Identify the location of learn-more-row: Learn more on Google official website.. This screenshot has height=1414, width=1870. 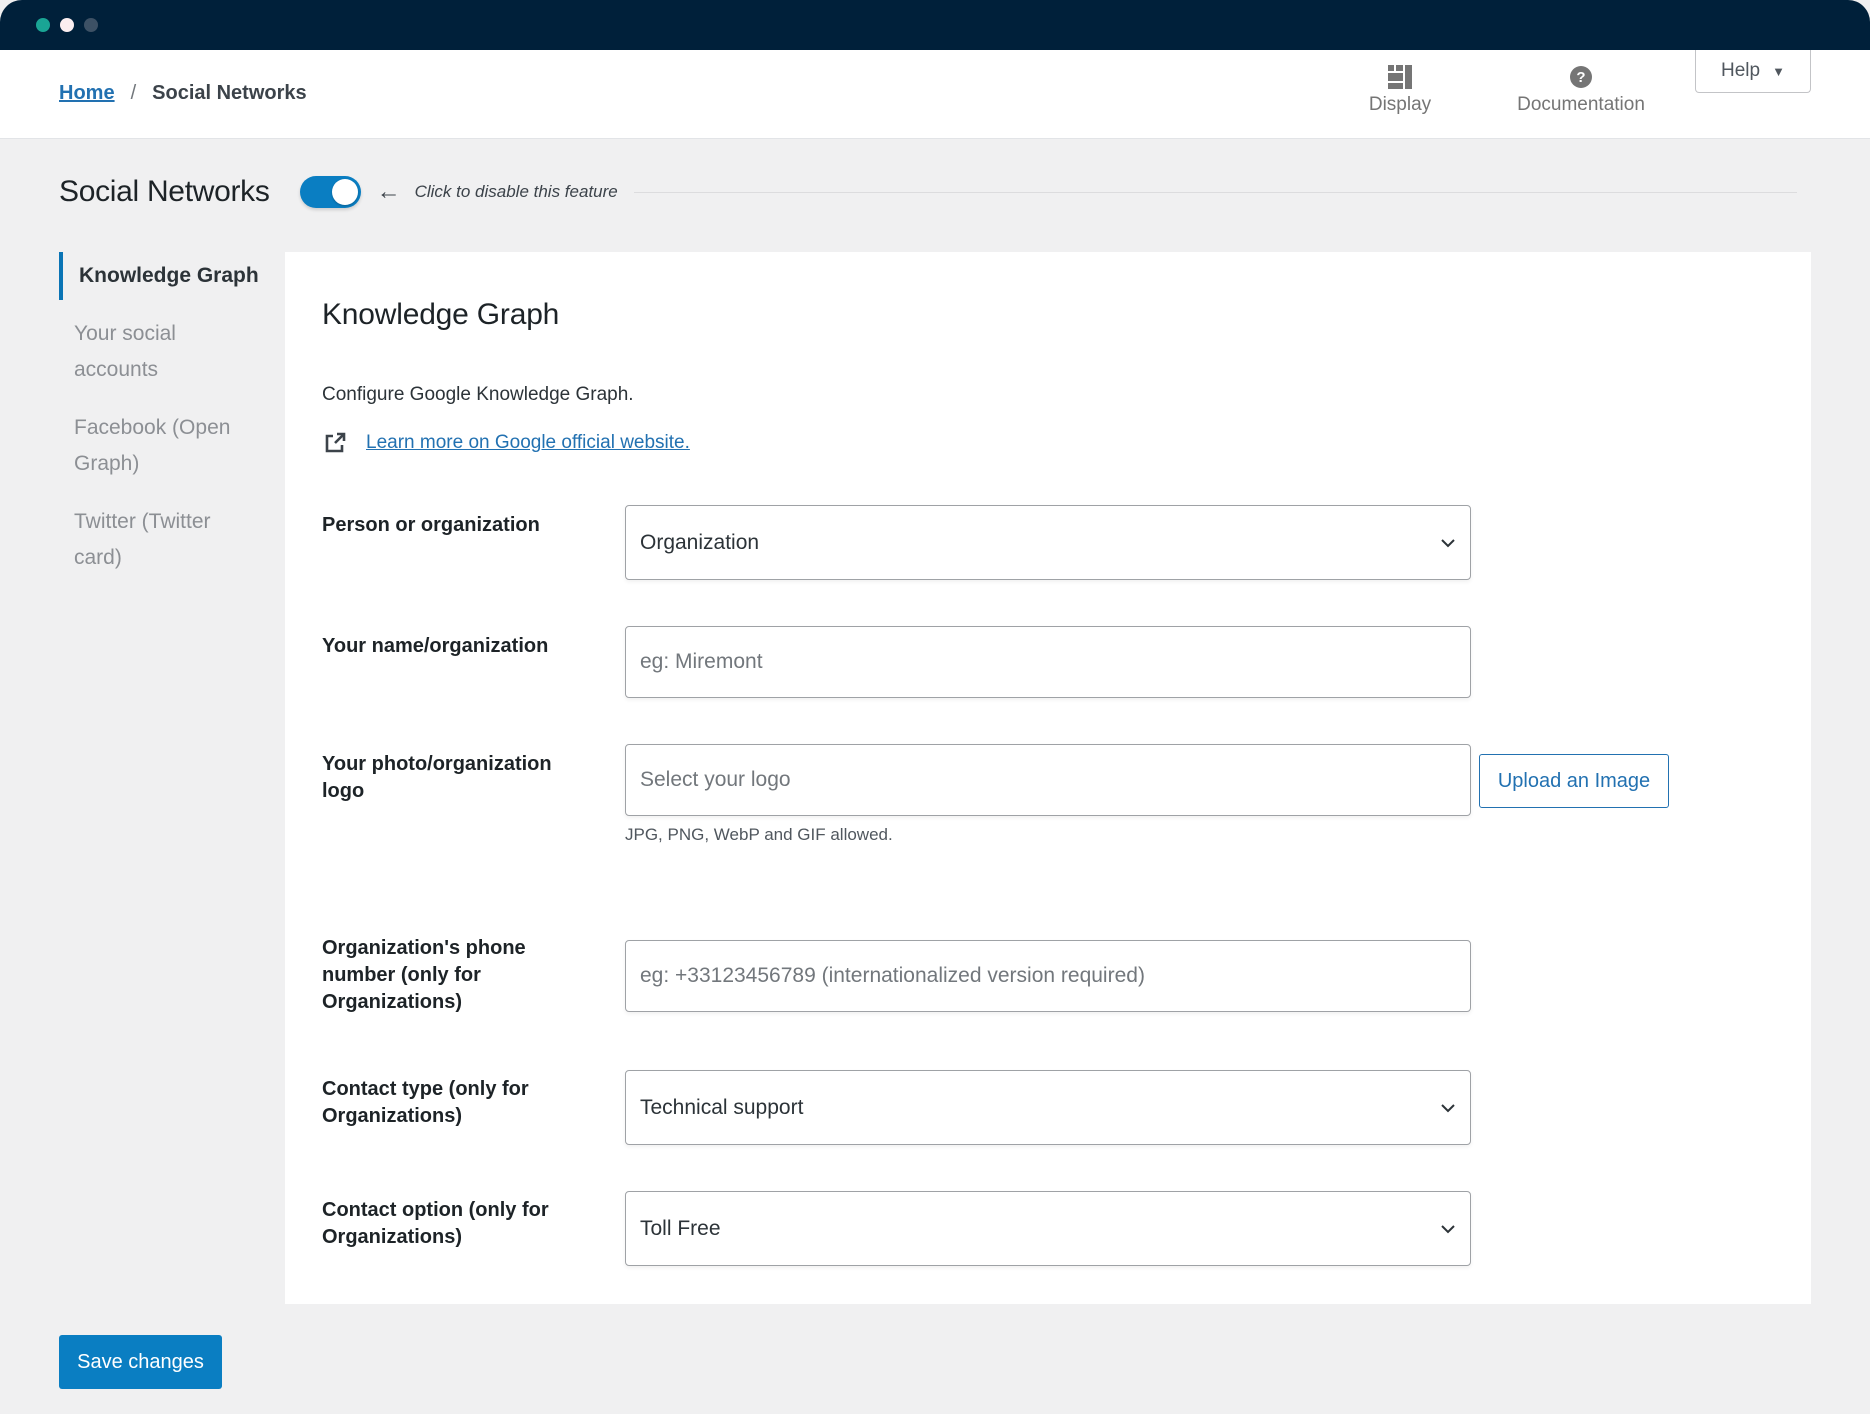
(507, 443).